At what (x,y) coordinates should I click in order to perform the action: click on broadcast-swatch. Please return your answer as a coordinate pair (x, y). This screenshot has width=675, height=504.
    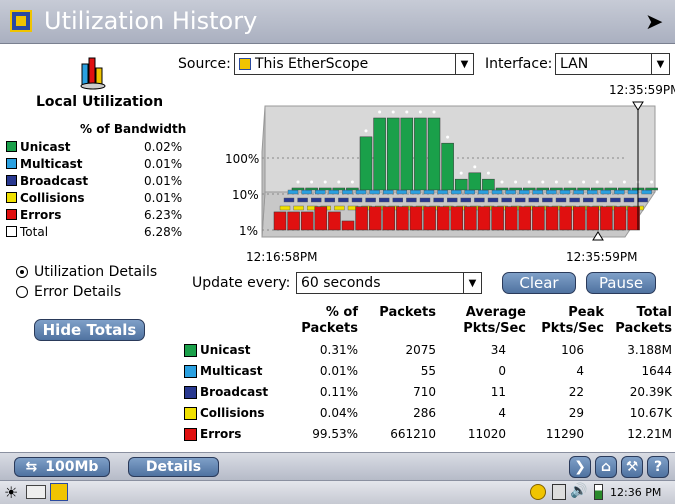
    Looking at the image, I should click on (190, 392).